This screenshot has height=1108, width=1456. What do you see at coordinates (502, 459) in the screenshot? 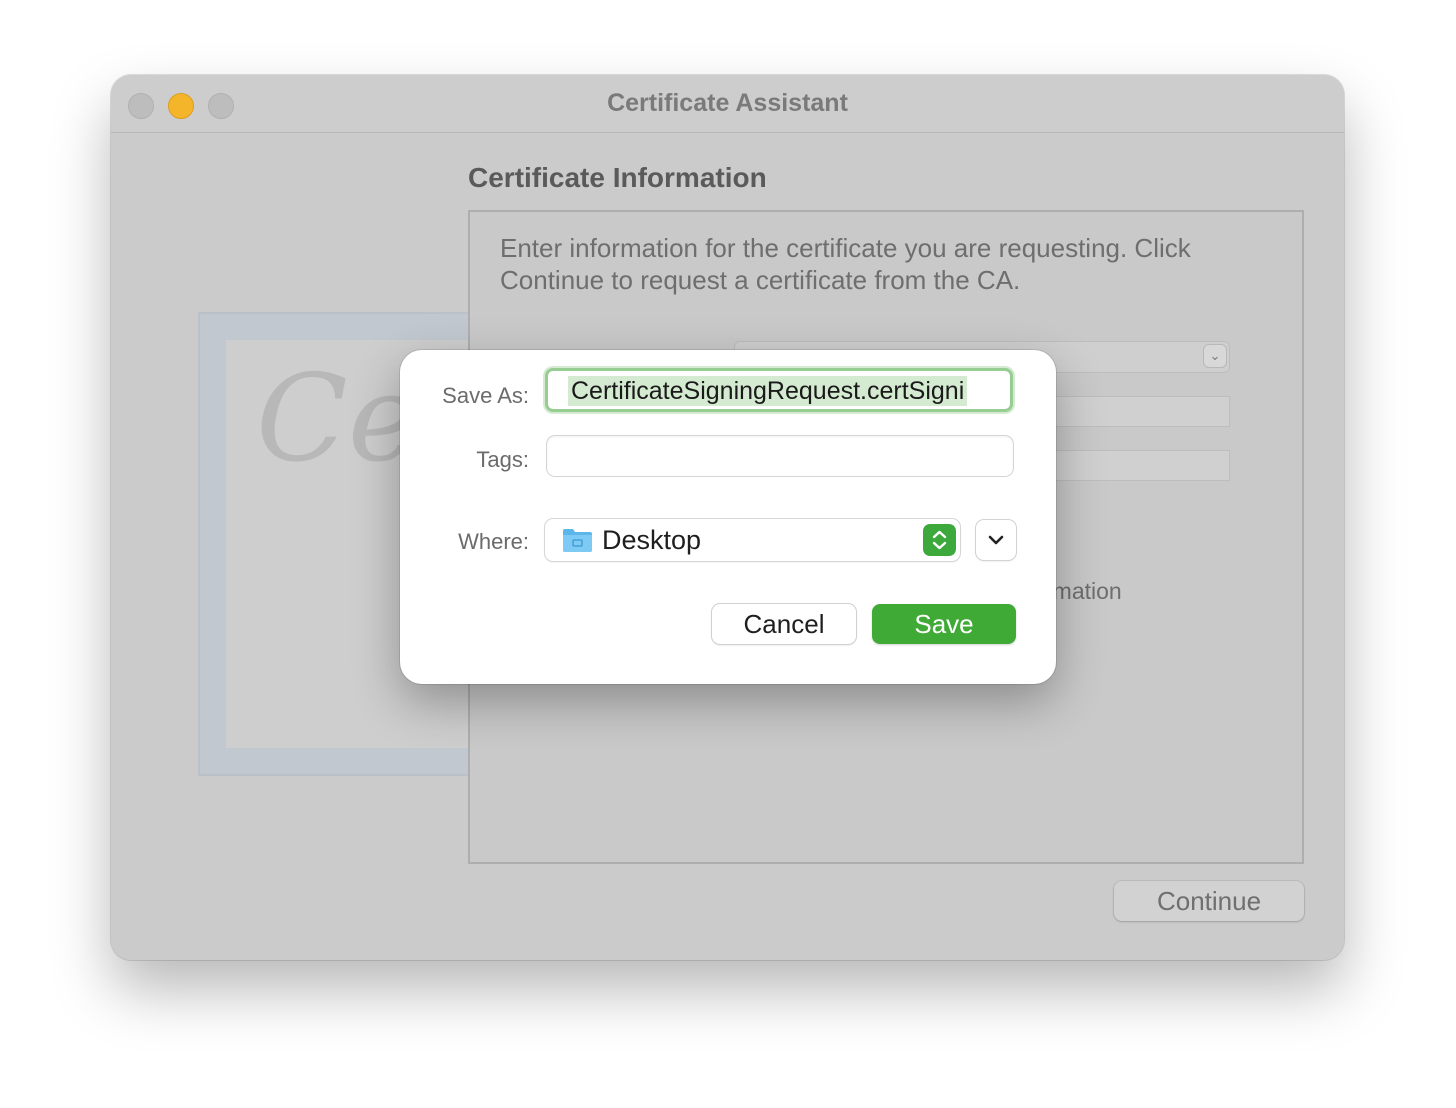
I see `tags-label: Tags:` at bounding box center [502, 459].